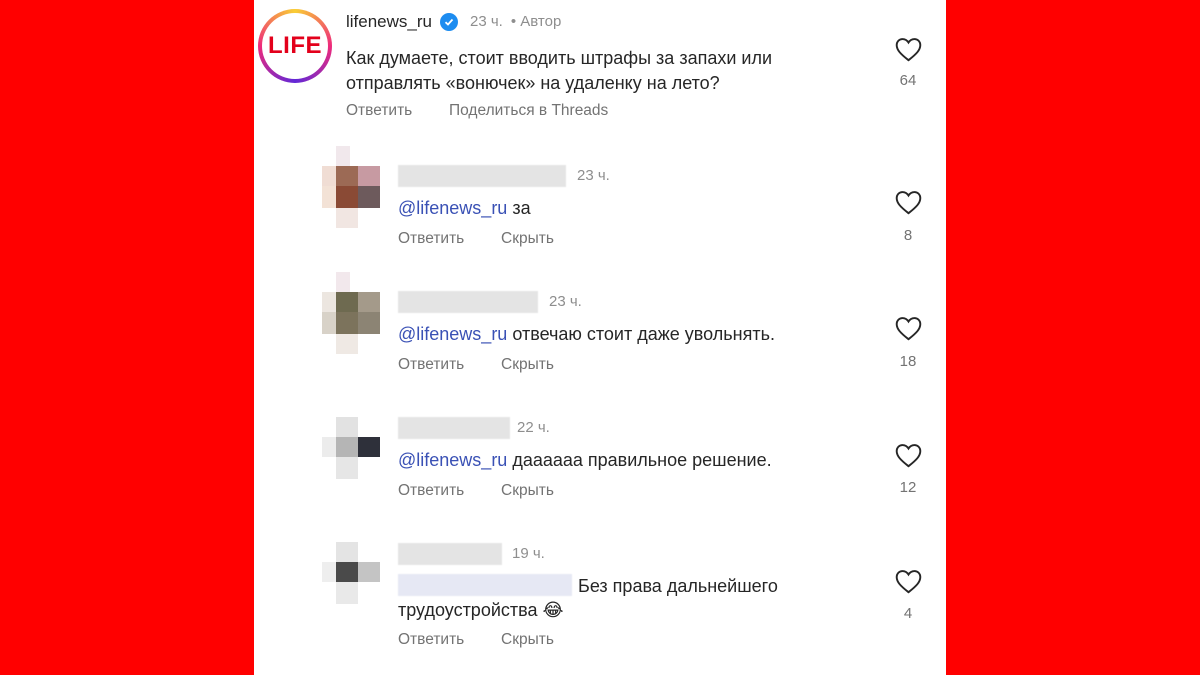  What do you see at coordinates (908, 361) in the screenshot?
I see `reply-2-like-count: 18` at bounding box center [908, 361].